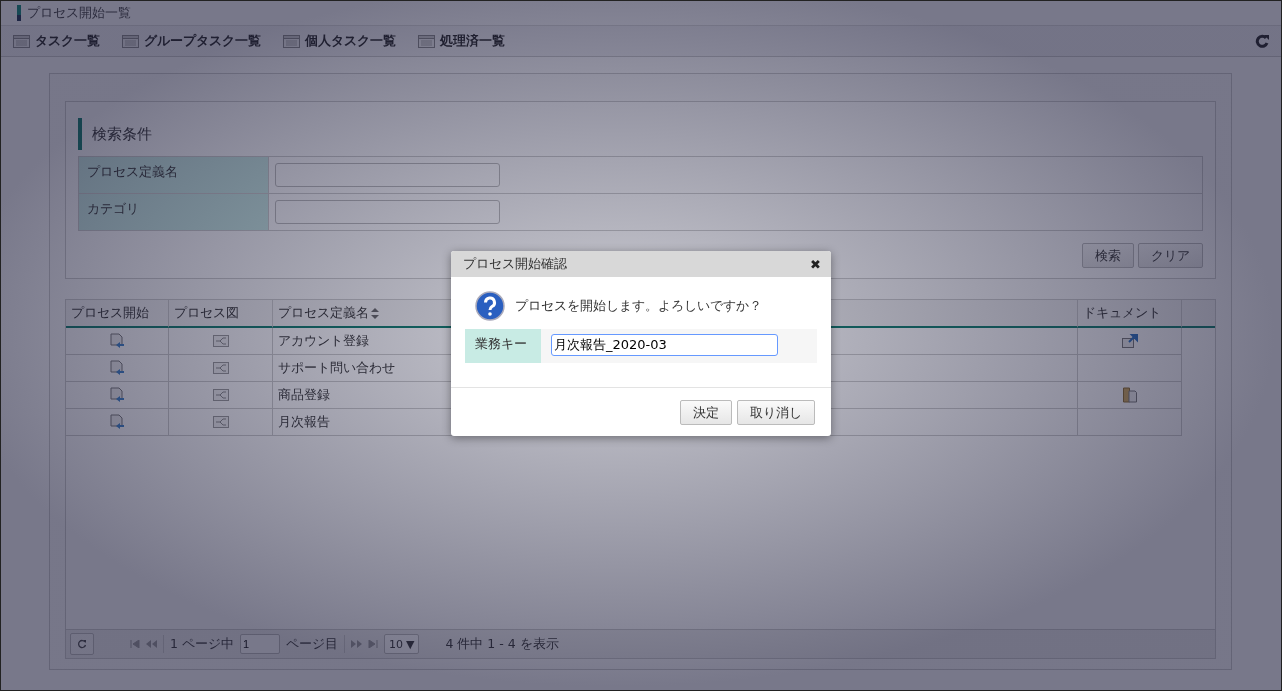 This screenshot has height=691, width=1282. What do you see at coordinates (56, 41) in the screenshot?
I see `toolbar-link: タスク一覧` at bounding box center [56, 41].